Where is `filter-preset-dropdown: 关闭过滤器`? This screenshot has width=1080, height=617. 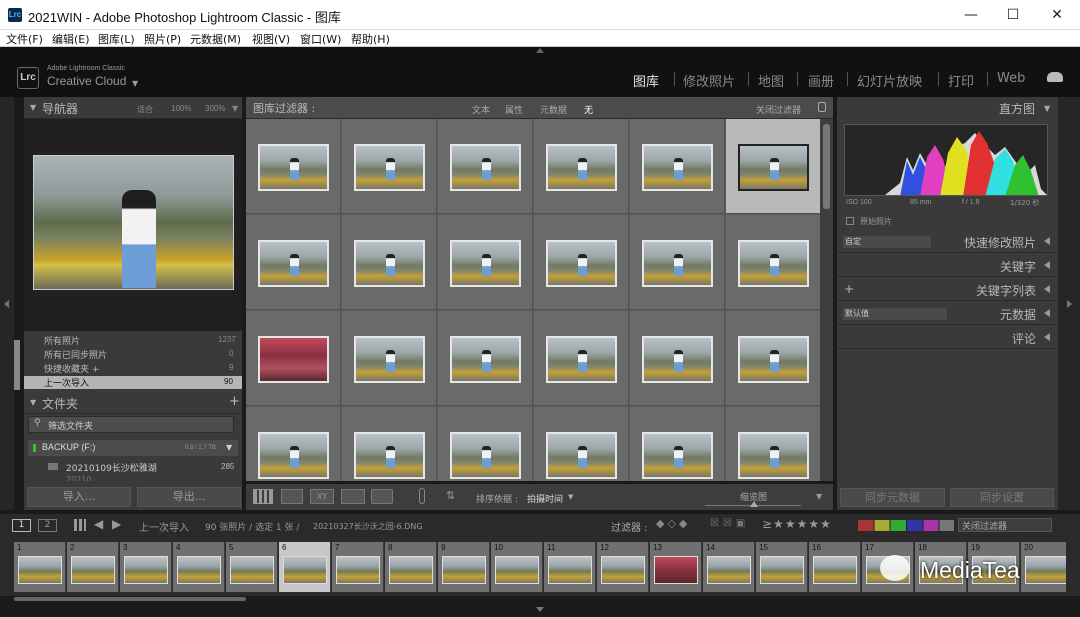 filter-preset-dropdown: 关闭过滤器 is located at coordinates (778, 109).